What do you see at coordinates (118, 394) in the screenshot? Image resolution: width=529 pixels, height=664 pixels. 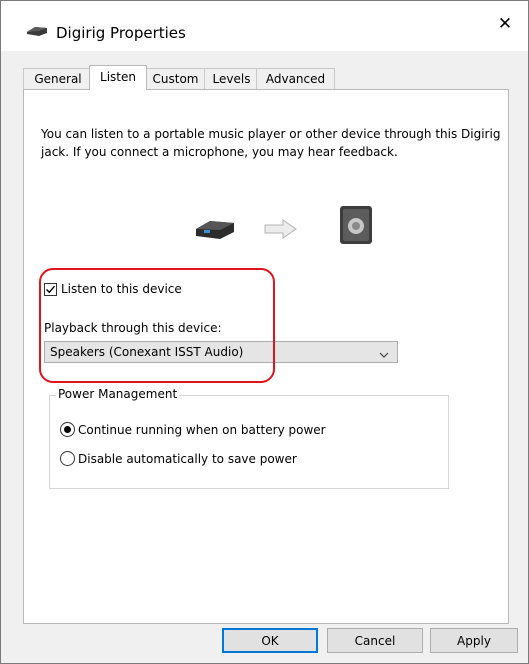 I see `power-management-title: Power Management` at bounding box center [118, 394].